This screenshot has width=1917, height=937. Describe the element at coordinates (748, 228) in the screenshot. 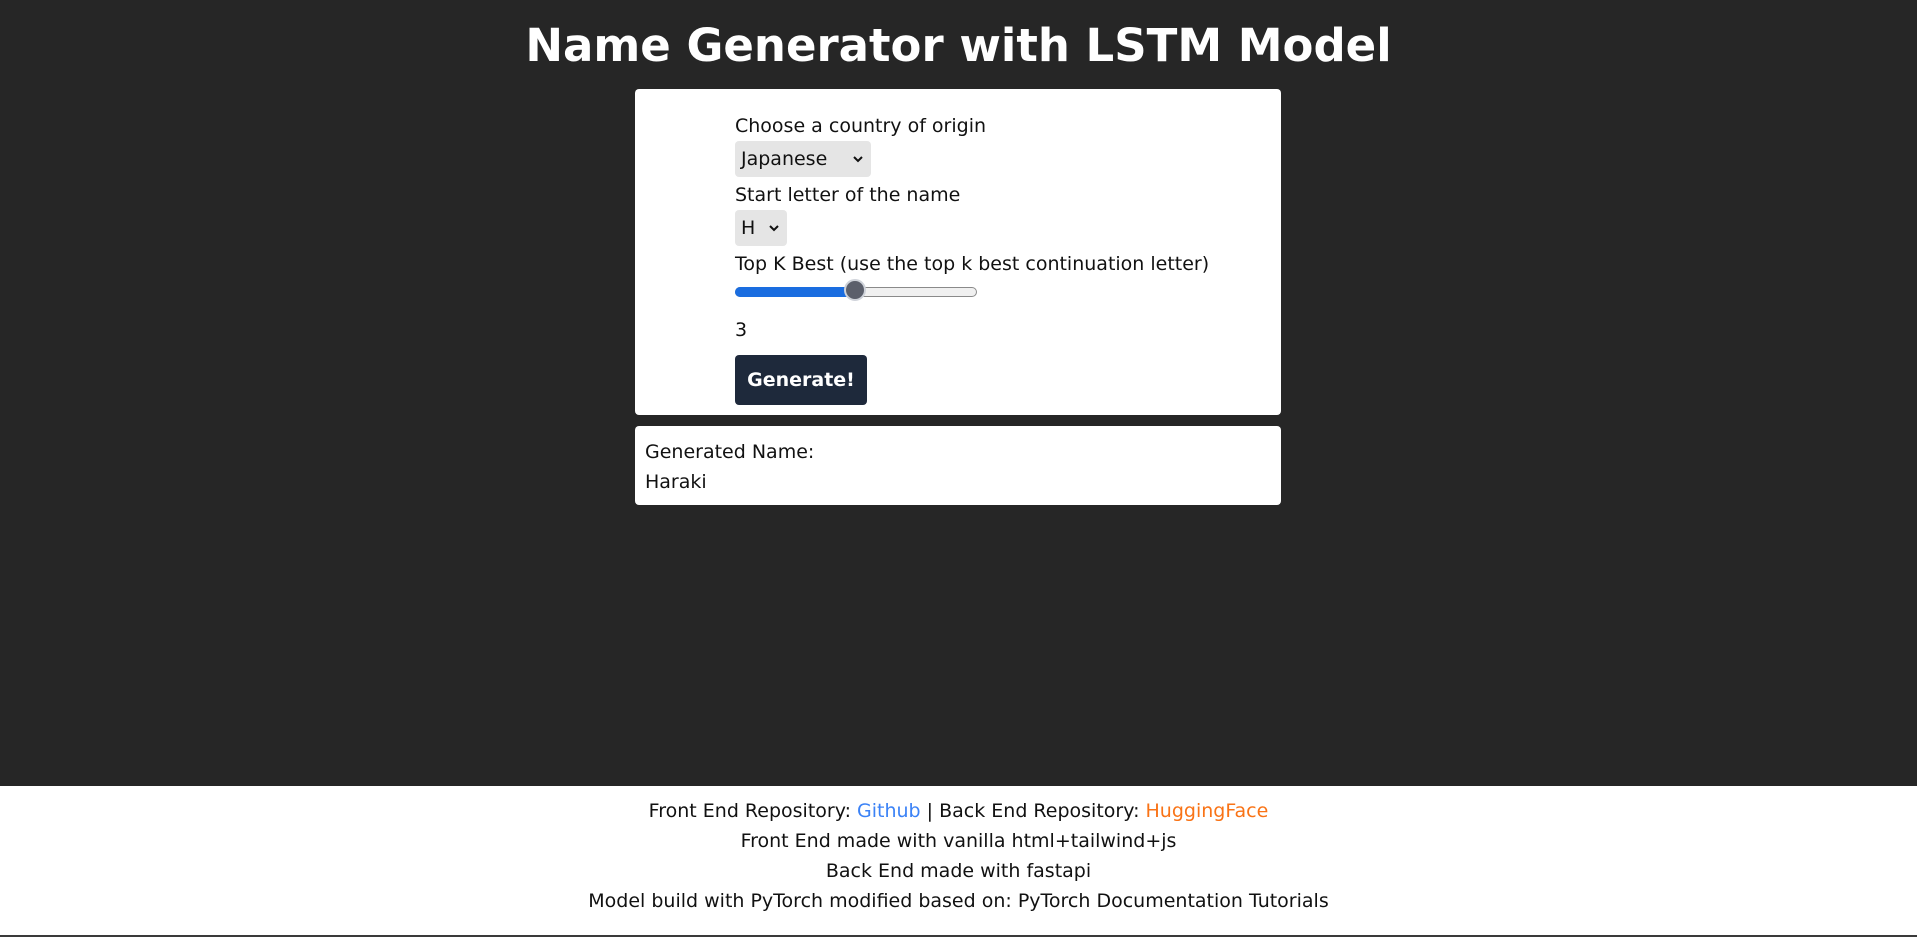

I see `letter-select-value: H` at that location.